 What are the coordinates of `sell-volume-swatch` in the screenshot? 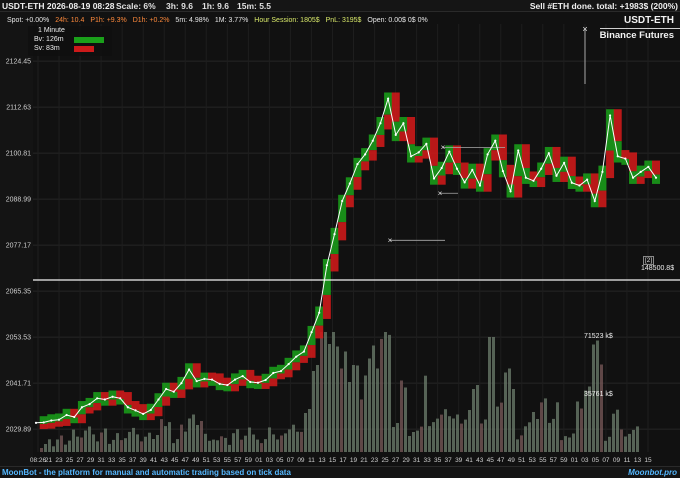 It's located at (84, 49).